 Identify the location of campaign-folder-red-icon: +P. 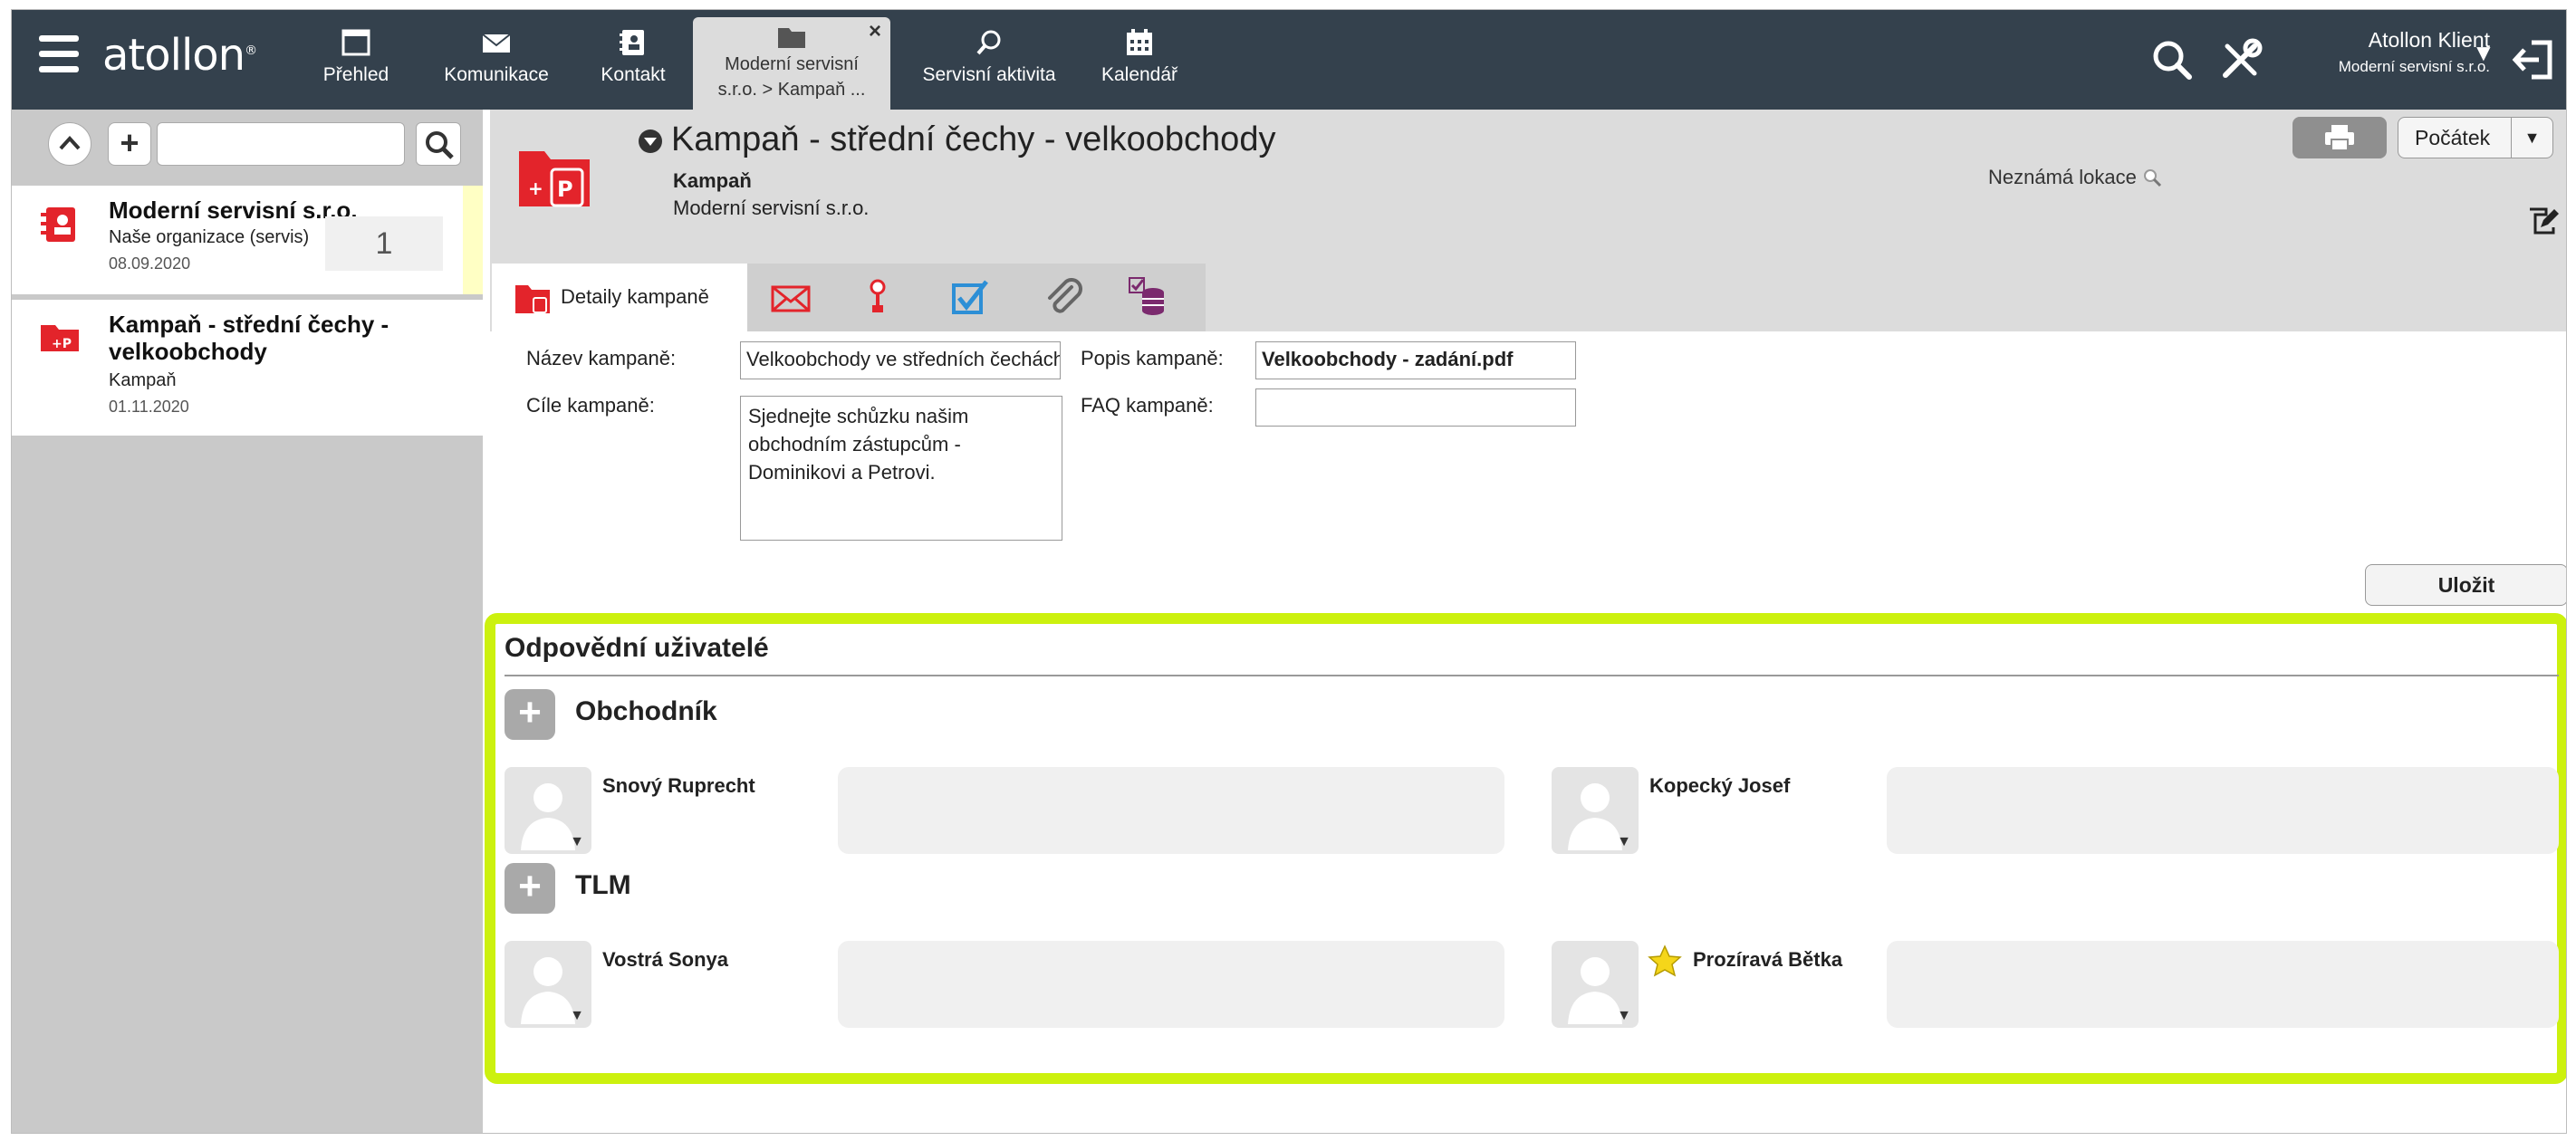
(60, 338).